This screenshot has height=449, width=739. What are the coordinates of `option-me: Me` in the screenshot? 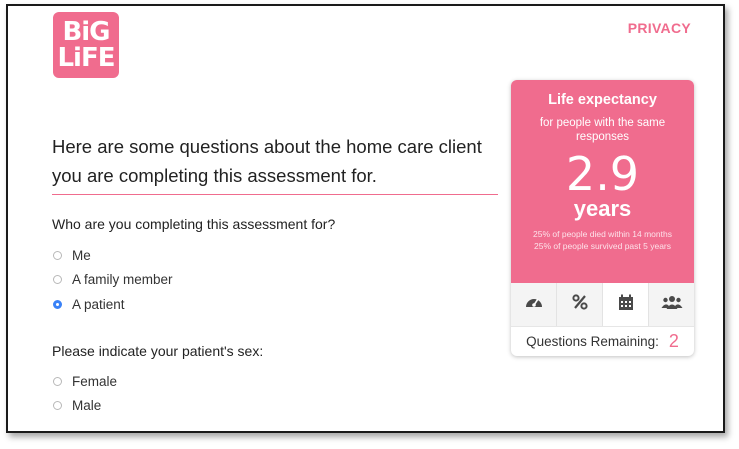 It's located at (72, 255).